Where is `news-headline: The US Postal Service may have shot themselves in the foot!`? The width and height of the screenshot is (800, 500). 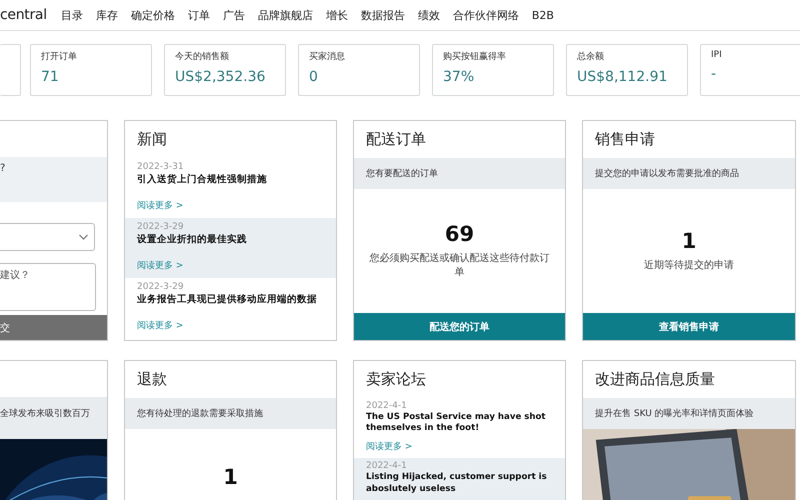
news-headline: The US Postal Service may have shot themselves in the foot! is located at coordinates (456, 423).